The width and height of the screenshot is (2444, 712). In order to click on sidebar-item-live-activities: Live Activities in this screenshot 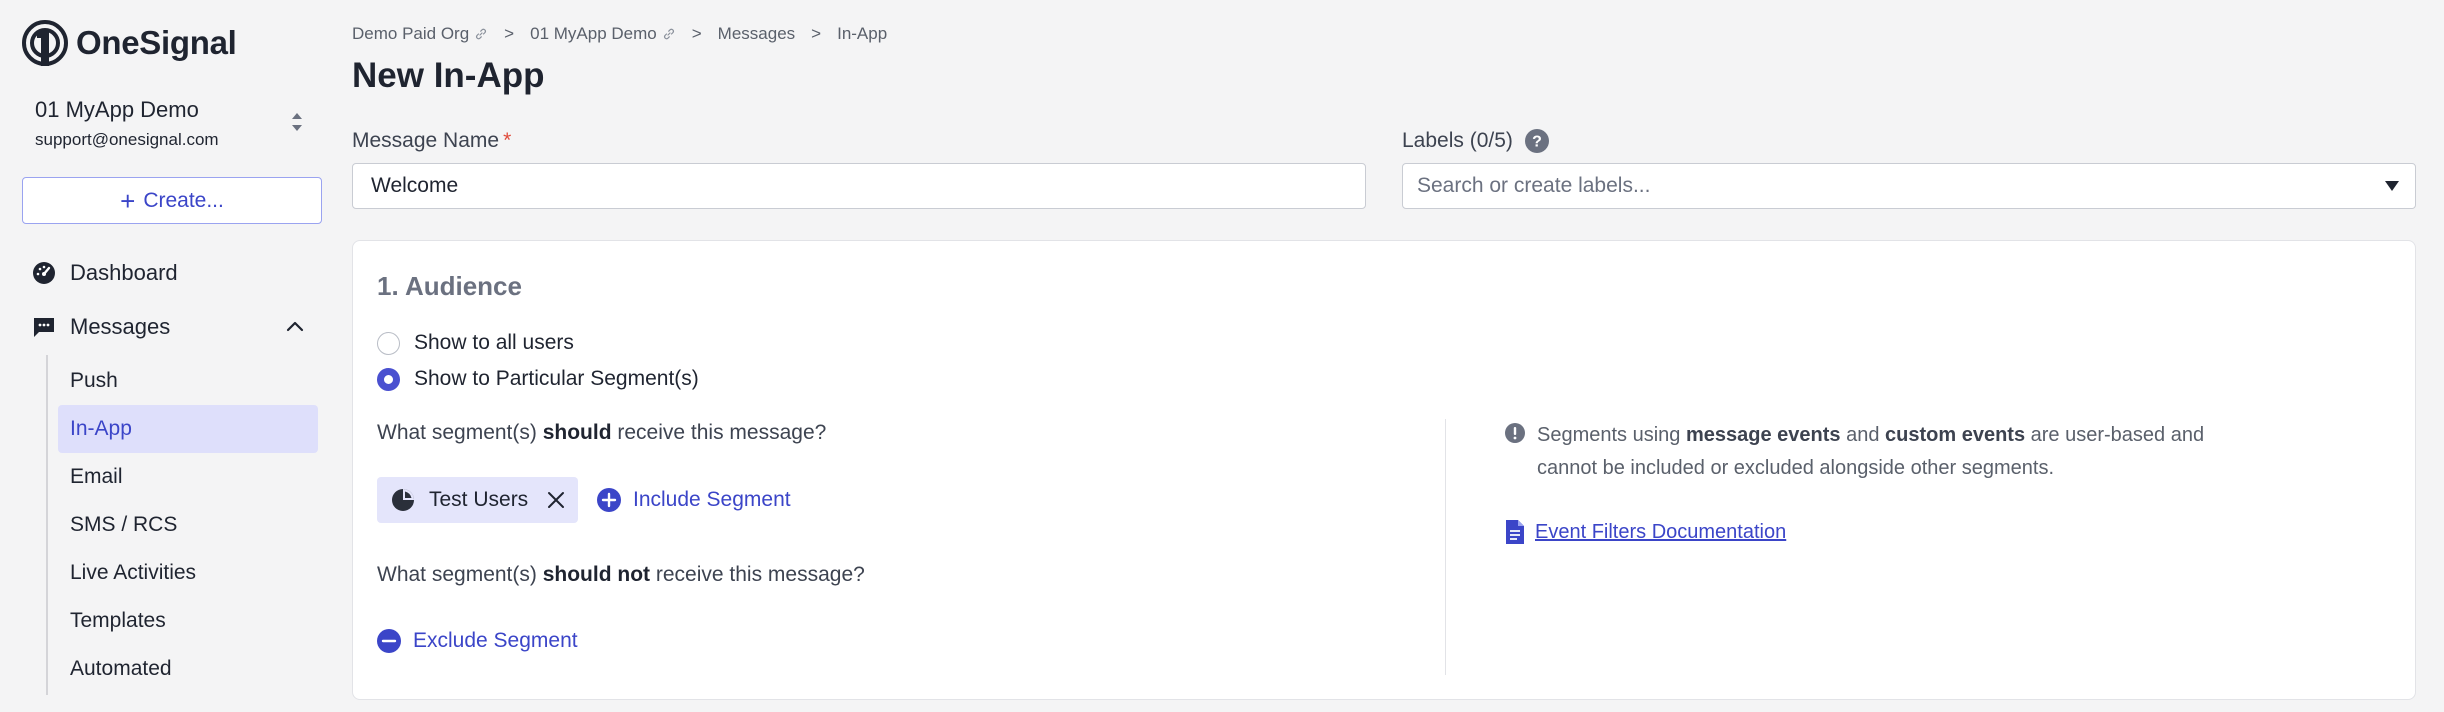, I will do `click(188, 573)`.